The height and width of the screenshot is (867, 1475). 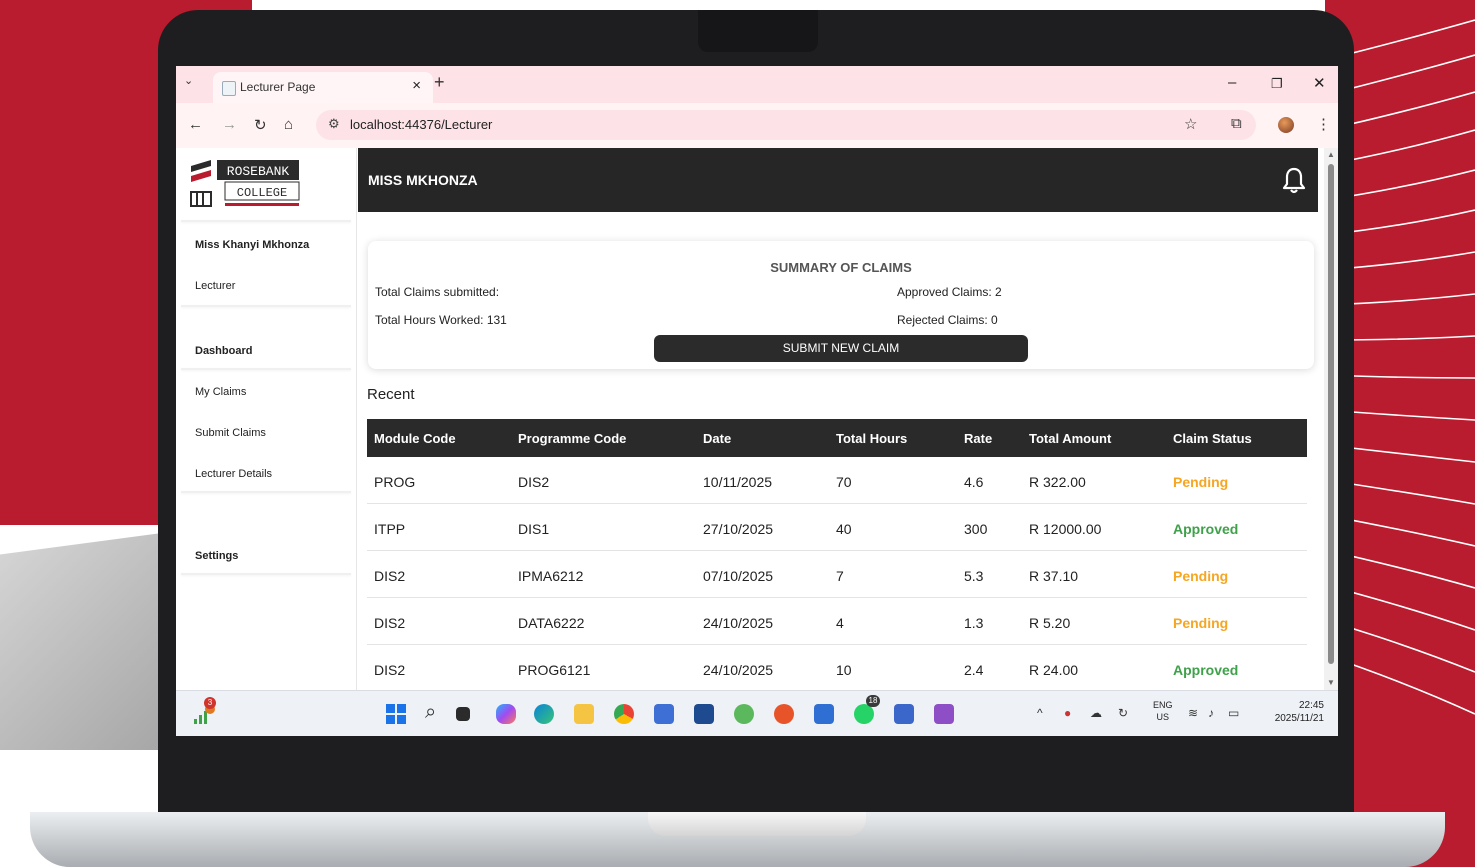 I want to click on search-icon: ⌕, so click(x=430, y=712).